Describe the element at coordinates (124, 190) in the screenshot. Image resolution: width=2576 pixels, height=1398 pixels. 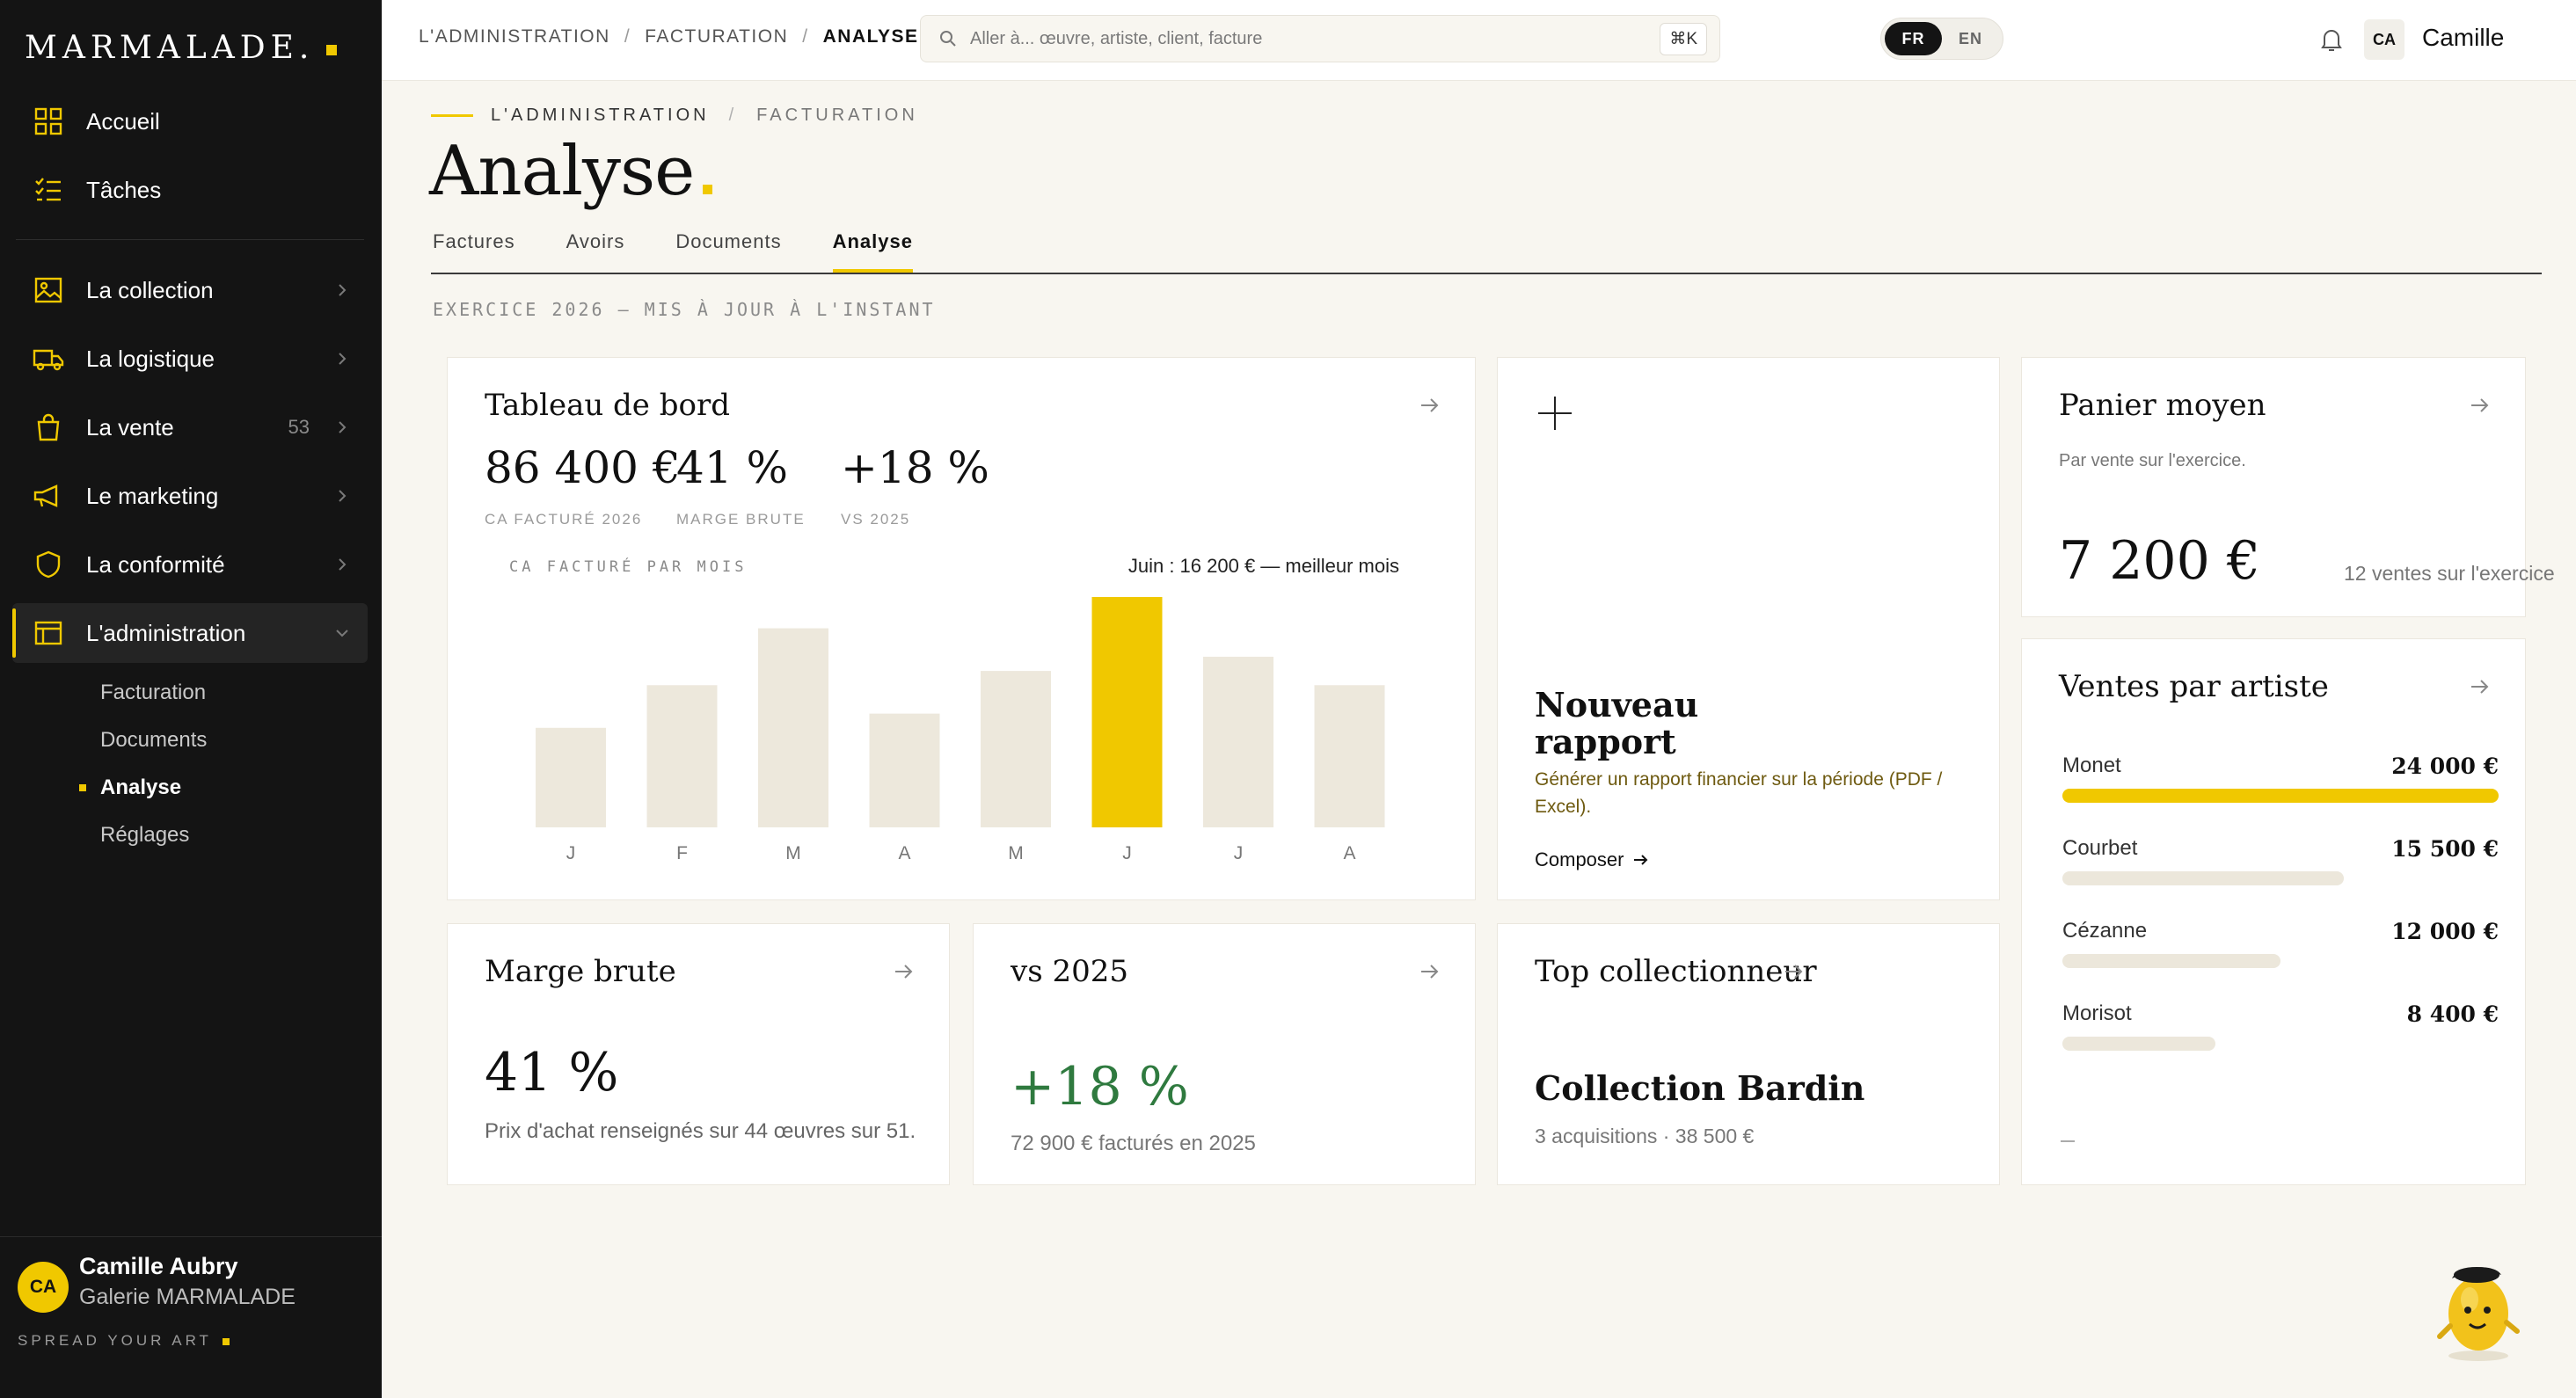
I see `sidebar-item-label: Tâches` at that location.